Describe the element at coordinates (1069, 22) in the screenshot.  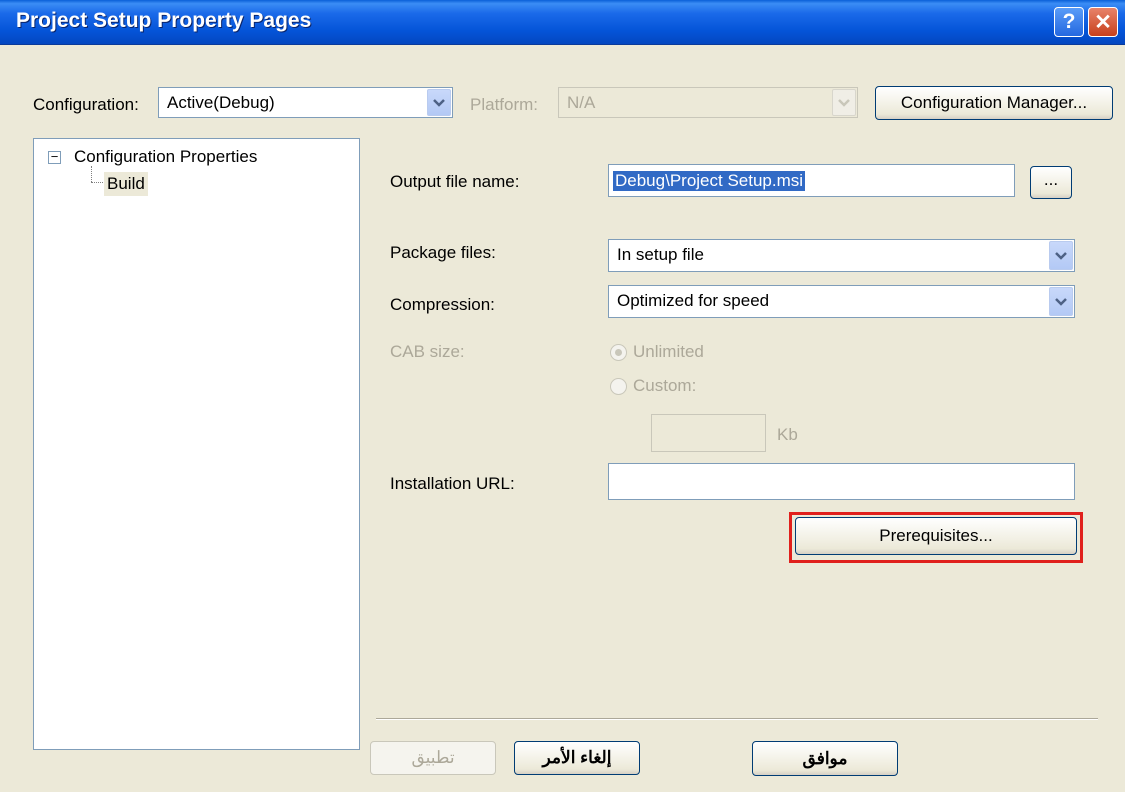
I see `help-button: ?` at that location.